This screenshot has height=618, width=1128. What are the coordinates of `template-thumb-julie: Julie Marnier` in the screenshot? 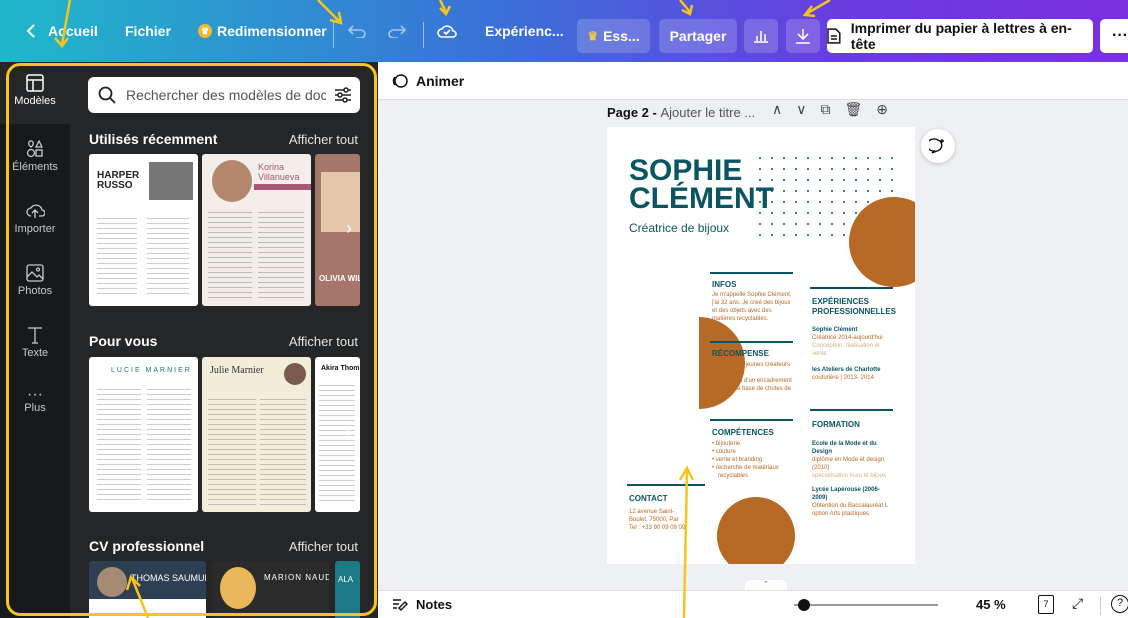 It's located at (256, 434).